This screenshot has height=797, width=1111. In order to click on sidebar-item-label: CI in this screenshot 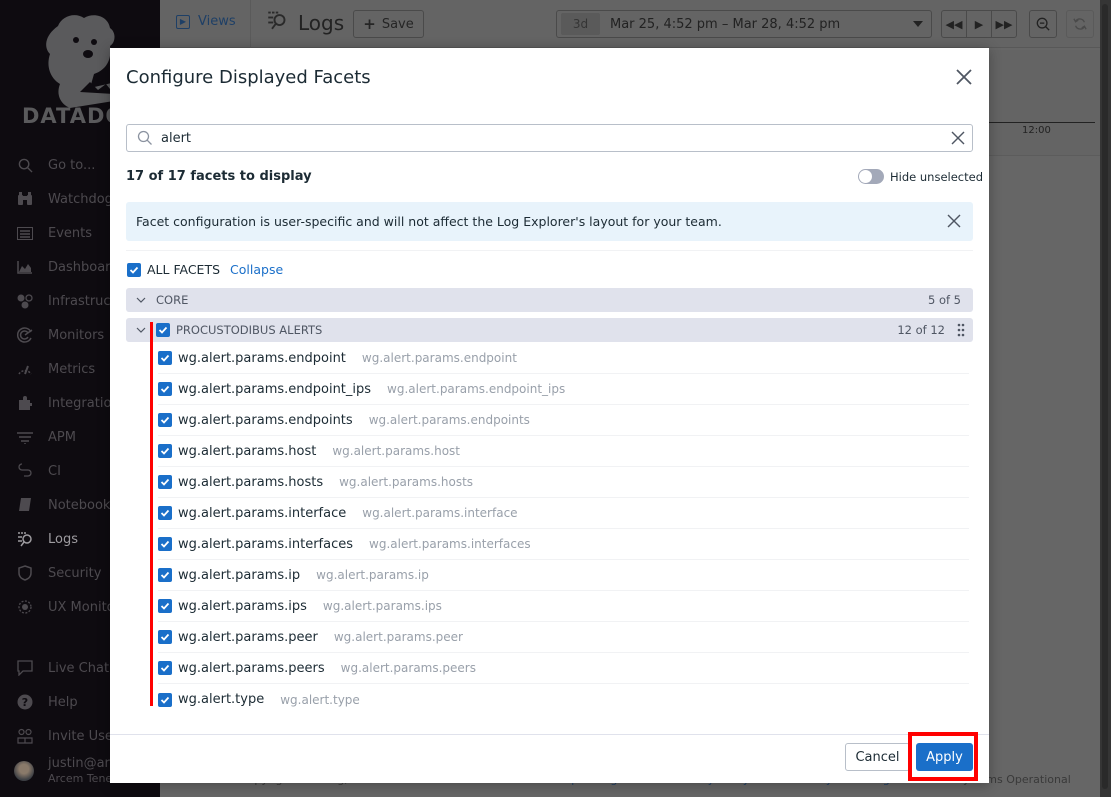, I will do `click(54, 471)`.